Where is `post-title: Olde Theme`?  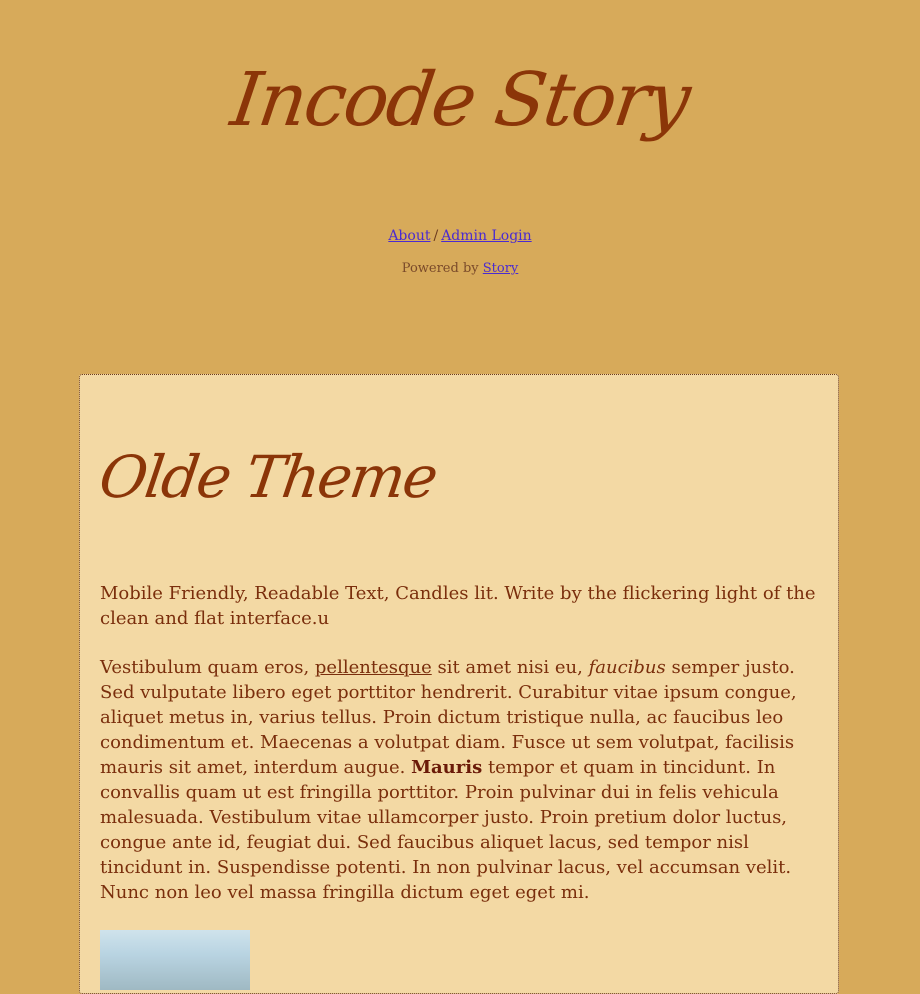 post-title: Olde Theme is located at coordinates (268, 477).